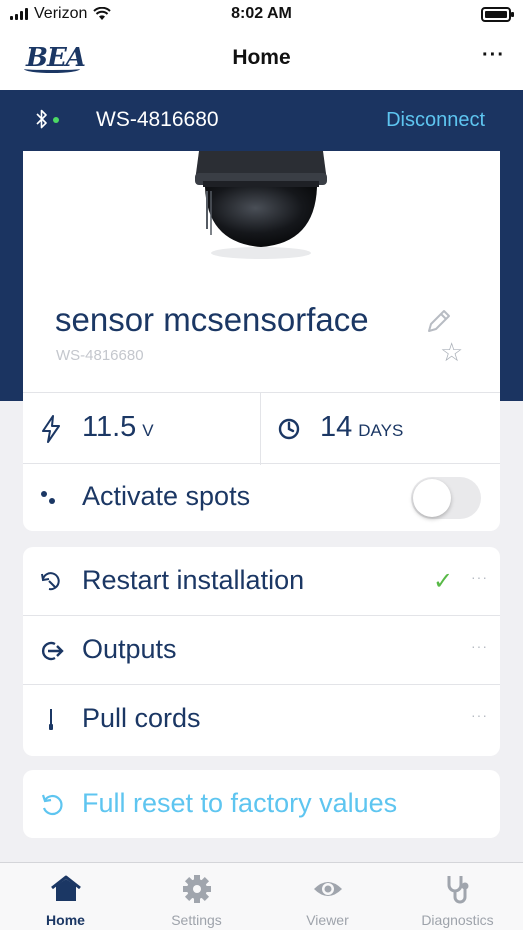 This screenshot has width=523, height=930. I want to click on restart-installation-row: Restart installation ✓ ···, so click(261, 581).